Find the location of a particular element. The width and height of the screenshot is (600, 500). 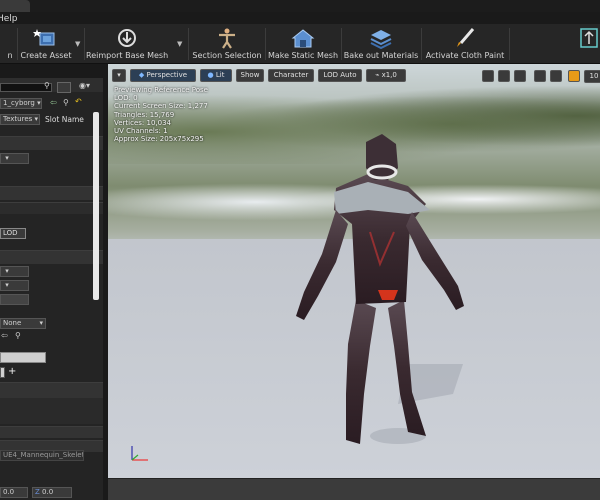

use-selected-icon: ⇦ is located at coordinates (4, 335).